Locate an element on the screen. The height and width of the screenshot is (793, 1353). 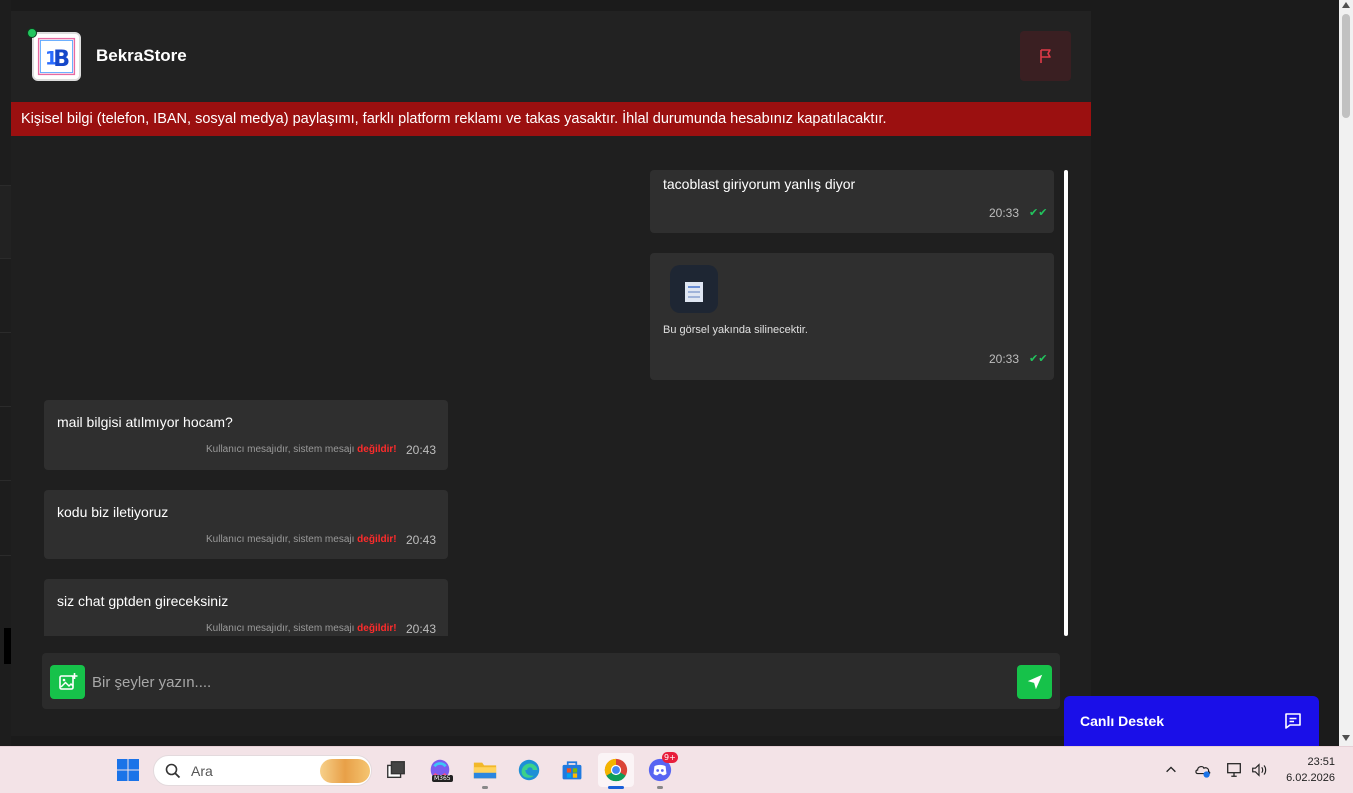
discord-app: 9+ is located at coordinates (662, 768).